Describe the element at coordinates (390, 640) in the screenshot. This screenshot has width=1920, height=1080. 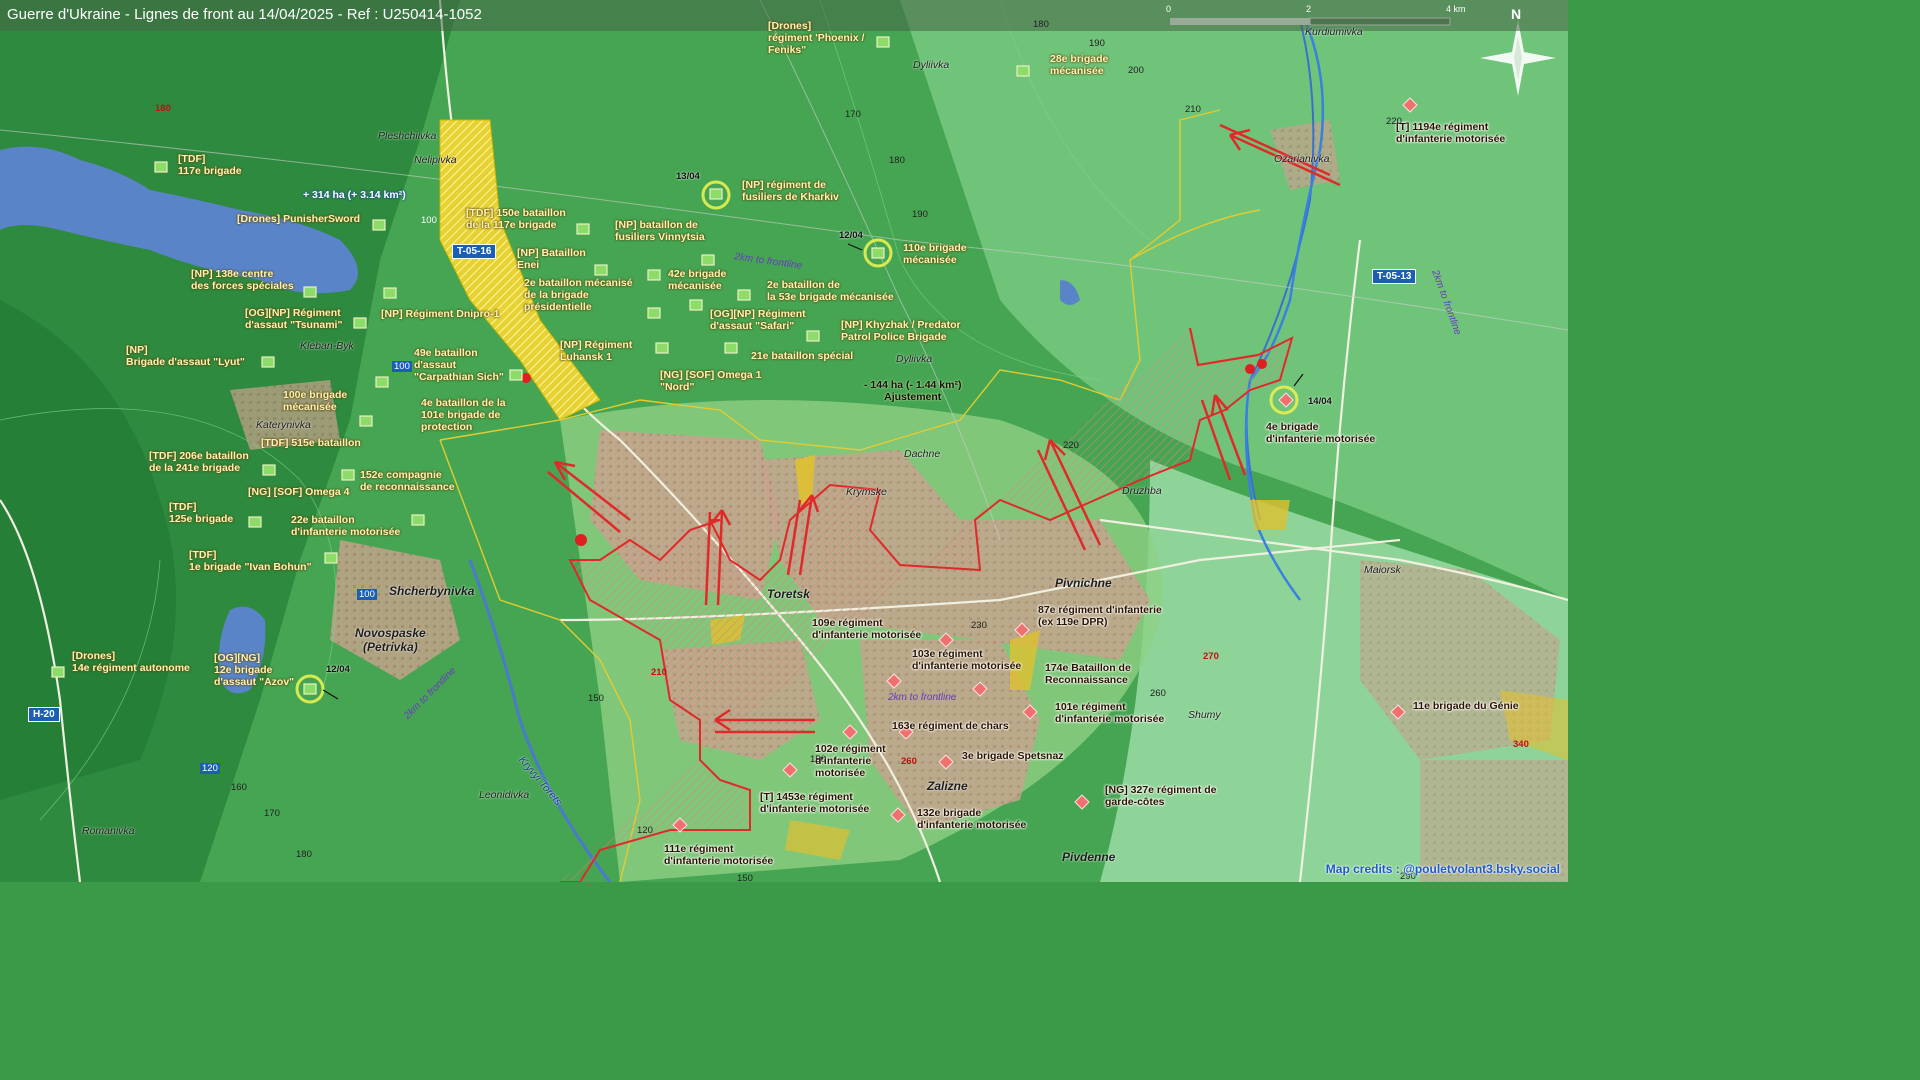
I see `town-label: Novospaske (Petrivka)` at that location.